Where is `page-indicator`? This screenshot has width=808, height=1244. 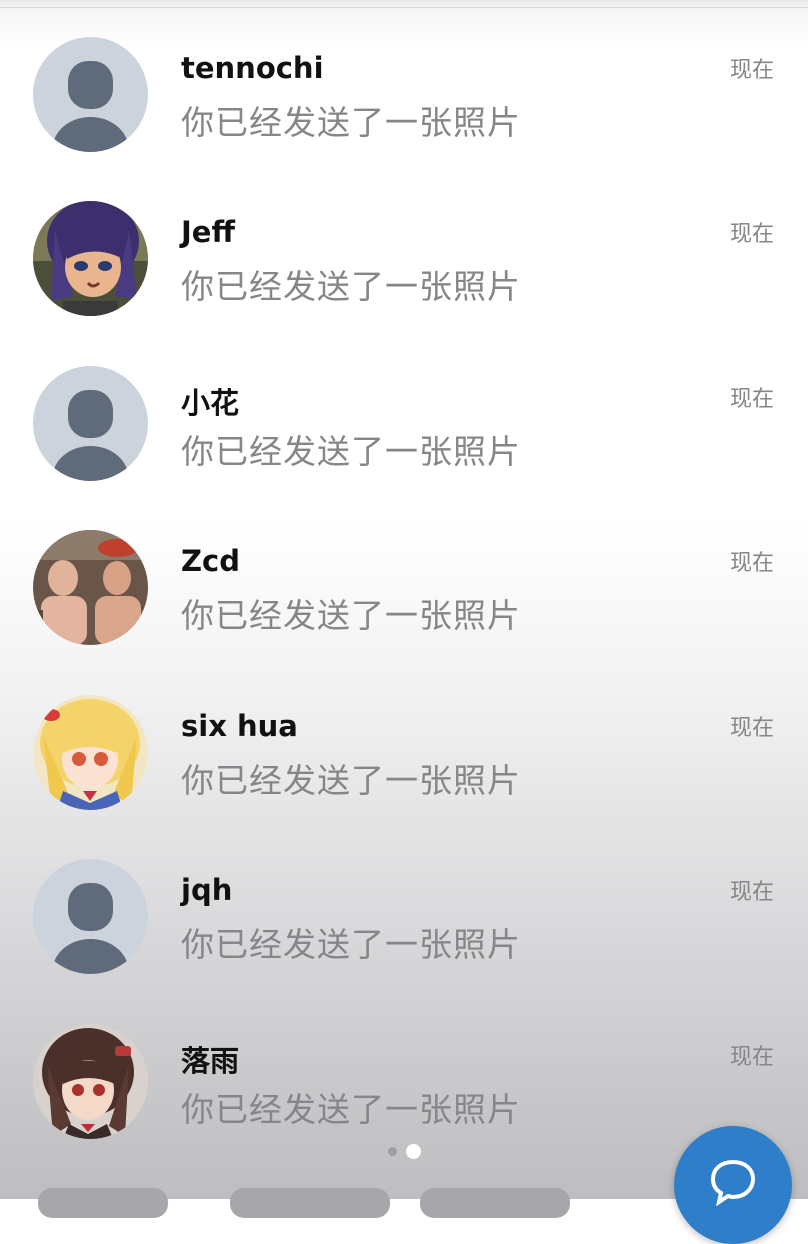 page-indicator is located at coordinates (408, 1152).